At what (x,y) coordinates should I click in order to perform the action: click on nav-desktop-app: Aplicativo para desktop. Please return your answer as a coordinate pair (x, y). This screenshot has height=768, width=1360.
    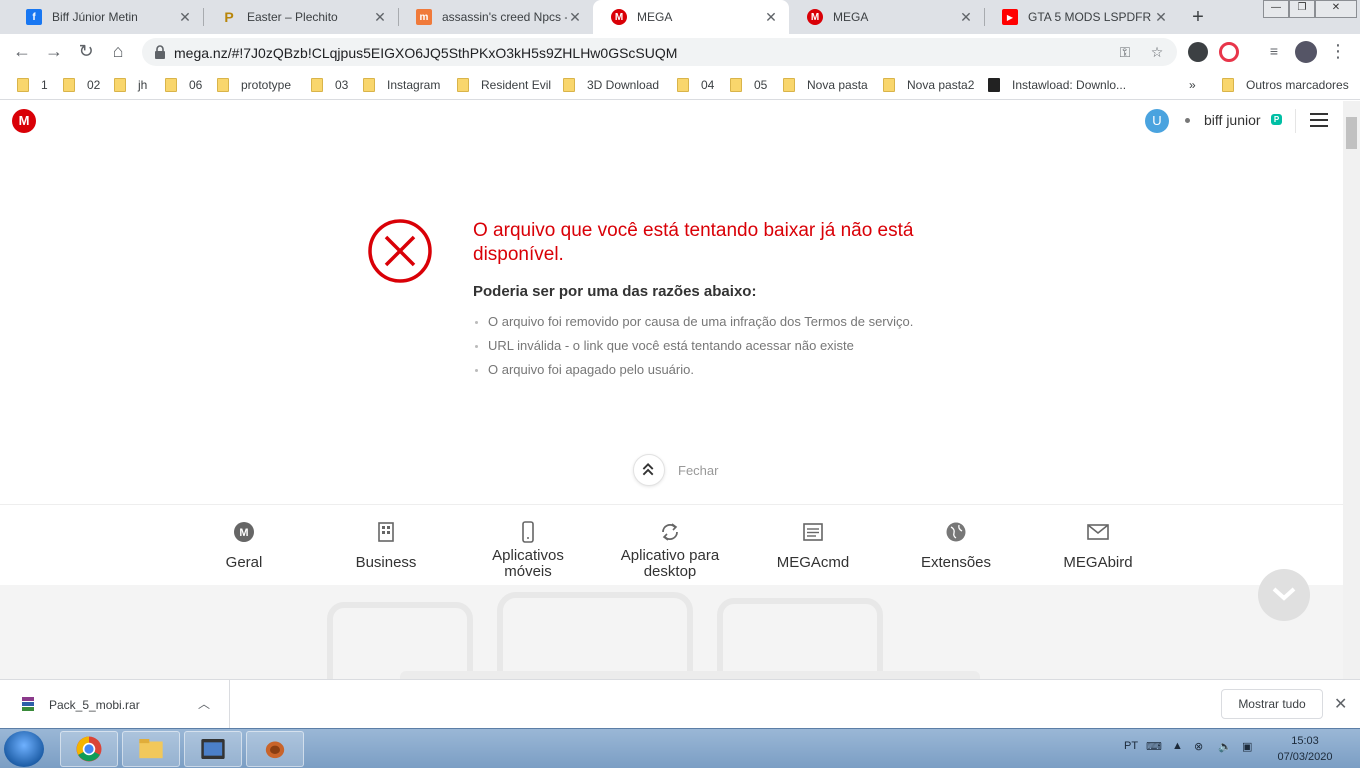
    Looking at the image, I should click on (670, 545).